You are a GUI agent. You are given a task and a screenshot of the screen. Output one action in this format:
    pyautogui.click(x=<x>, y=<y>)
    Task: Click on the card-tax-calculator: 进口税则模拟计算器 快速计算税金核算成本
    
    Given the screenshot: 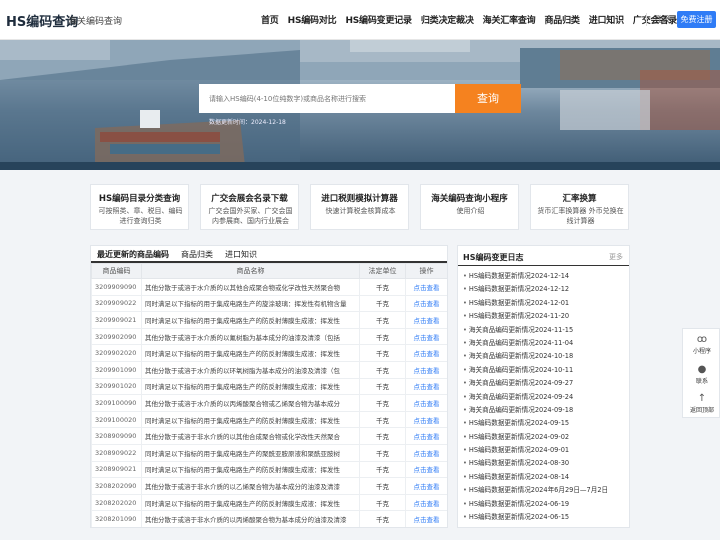 What is the action you would take?
    pyautogui.click(x=359, y=207)
    